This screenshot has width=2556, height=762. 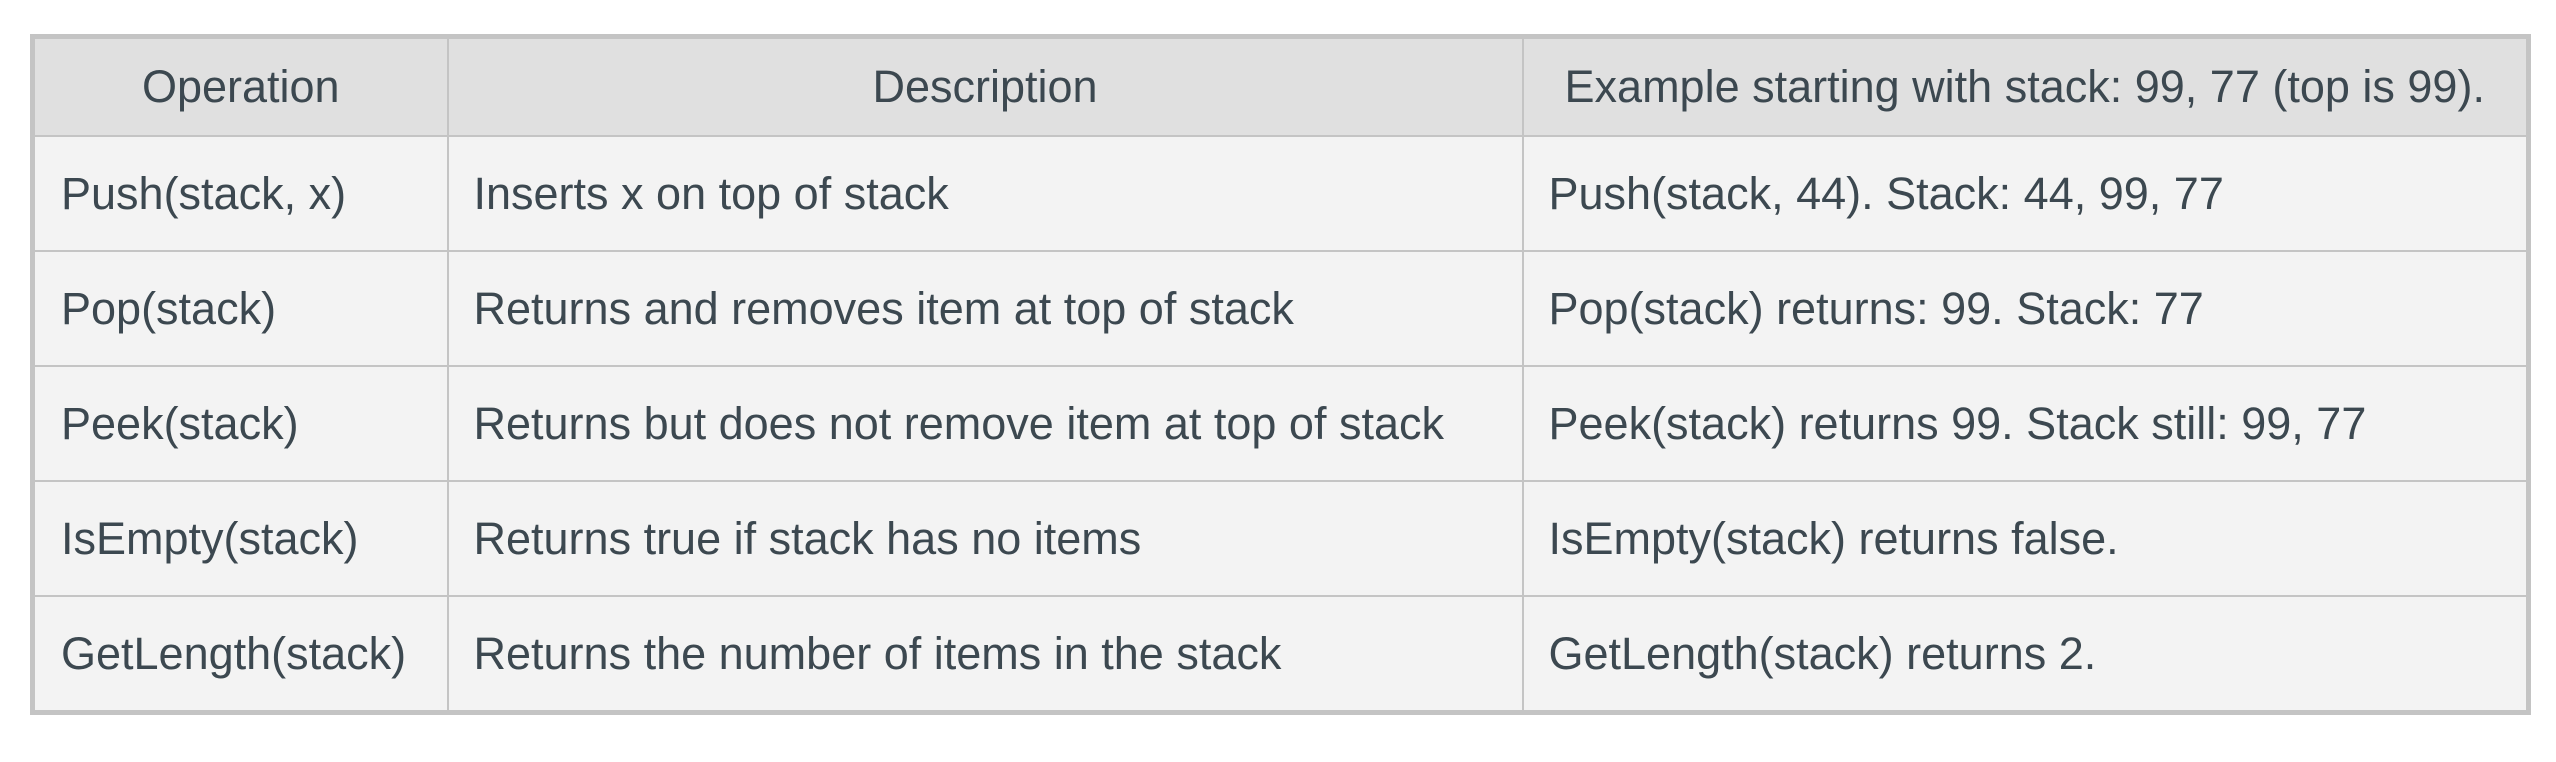 What do you see at coordinates (985, 538) in the screenshot?
I see `description-cell: Returns true if stack has no items` at bounding box center [985, 538].